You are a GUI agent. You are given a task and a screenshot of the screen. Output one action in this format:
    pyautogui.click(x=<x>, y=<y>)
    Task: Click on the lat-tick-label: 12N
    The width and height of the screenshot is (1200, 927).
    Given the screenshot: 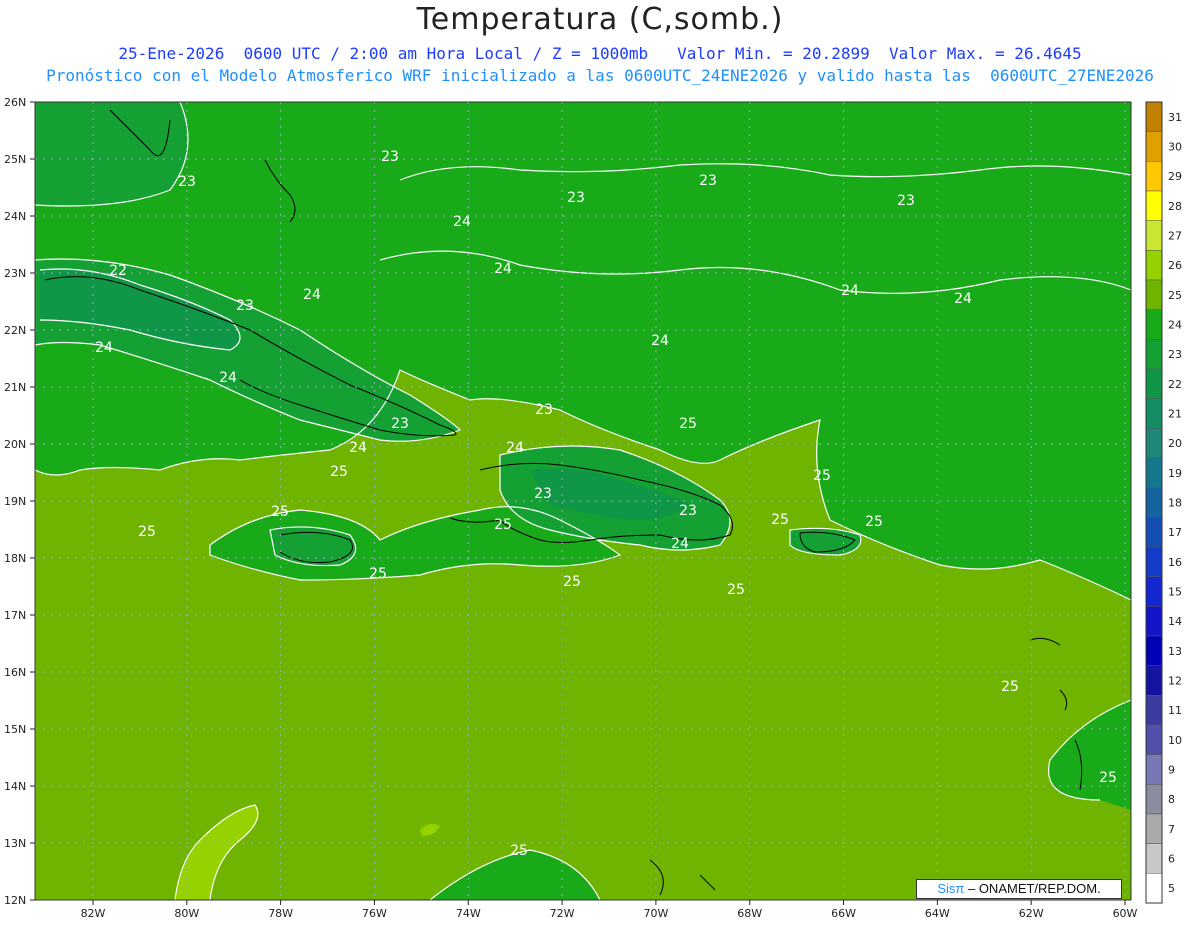 What is the action you would take?
    pyautogui.click(x=15, y=900)
    